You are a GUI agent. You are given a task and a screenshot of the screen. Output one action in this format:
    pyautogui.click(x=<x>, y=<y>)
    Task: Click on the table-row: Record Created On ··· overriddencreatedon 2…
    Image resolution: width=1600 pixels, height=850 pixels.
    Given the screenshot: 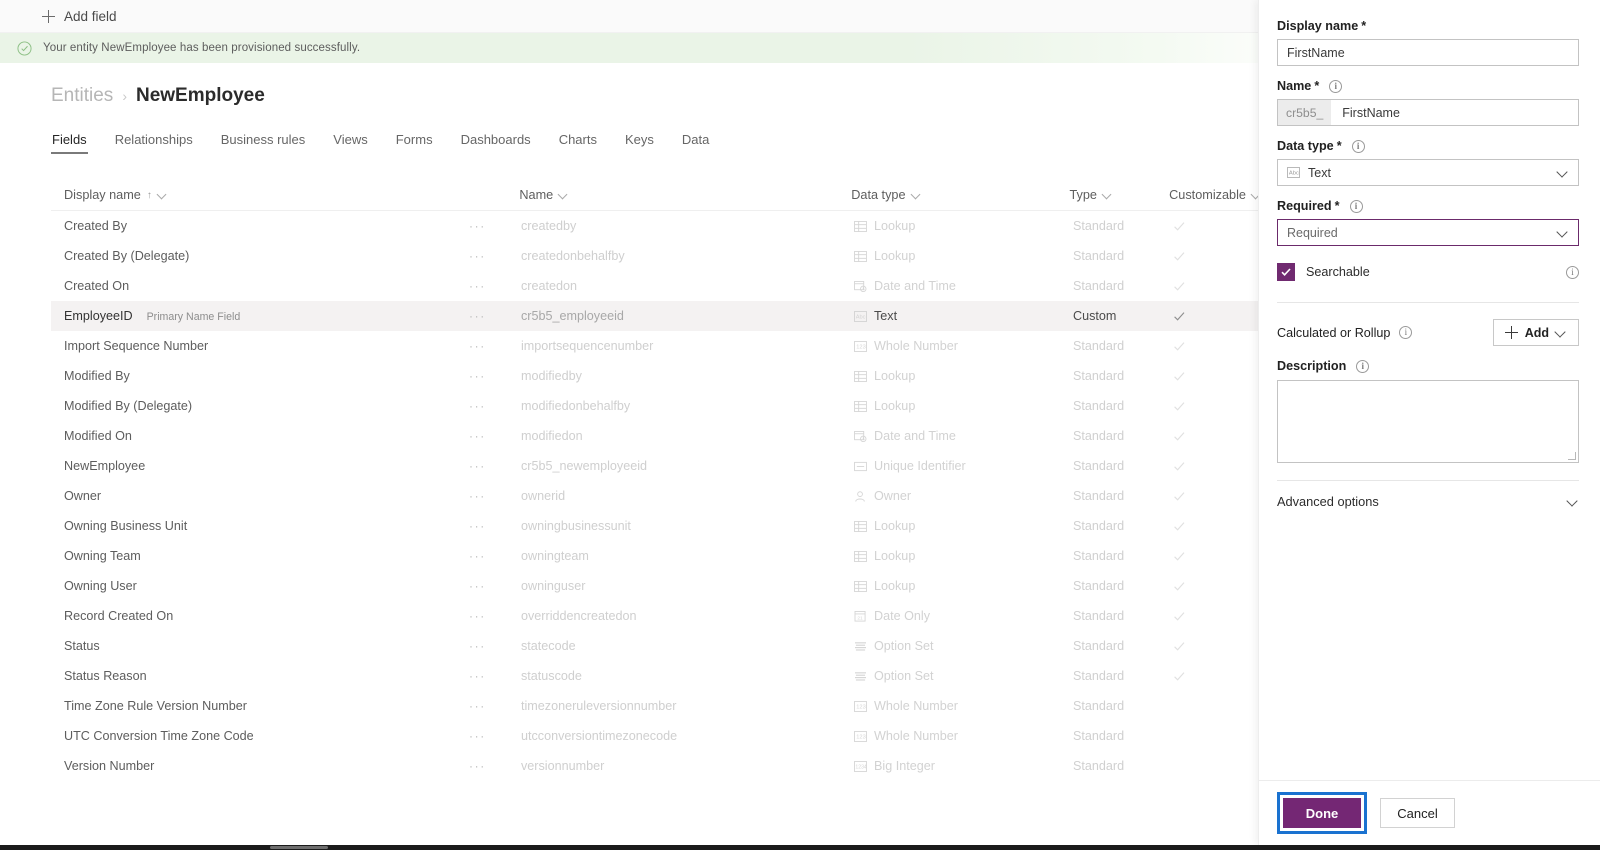 What is the action you would take?
    pyautogui.click(x=654, y=616)
    